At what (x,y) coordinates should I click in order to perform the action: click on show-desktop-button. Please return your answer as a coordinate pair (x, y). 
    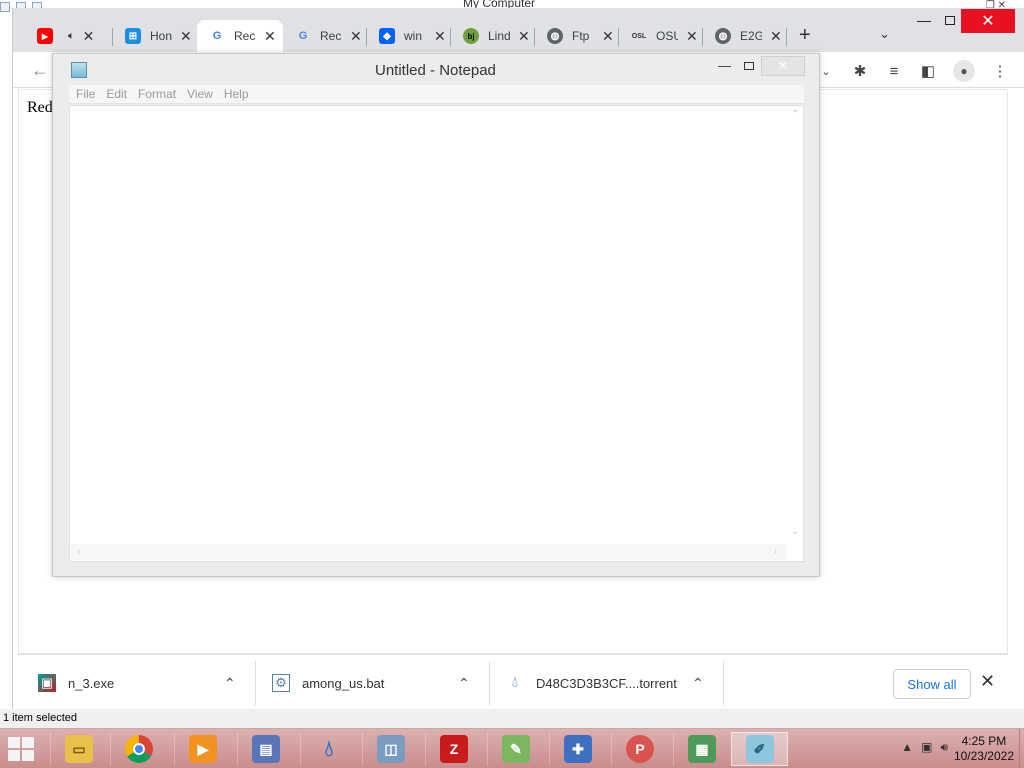
    Looking at the image, I should click on (1021, 748).